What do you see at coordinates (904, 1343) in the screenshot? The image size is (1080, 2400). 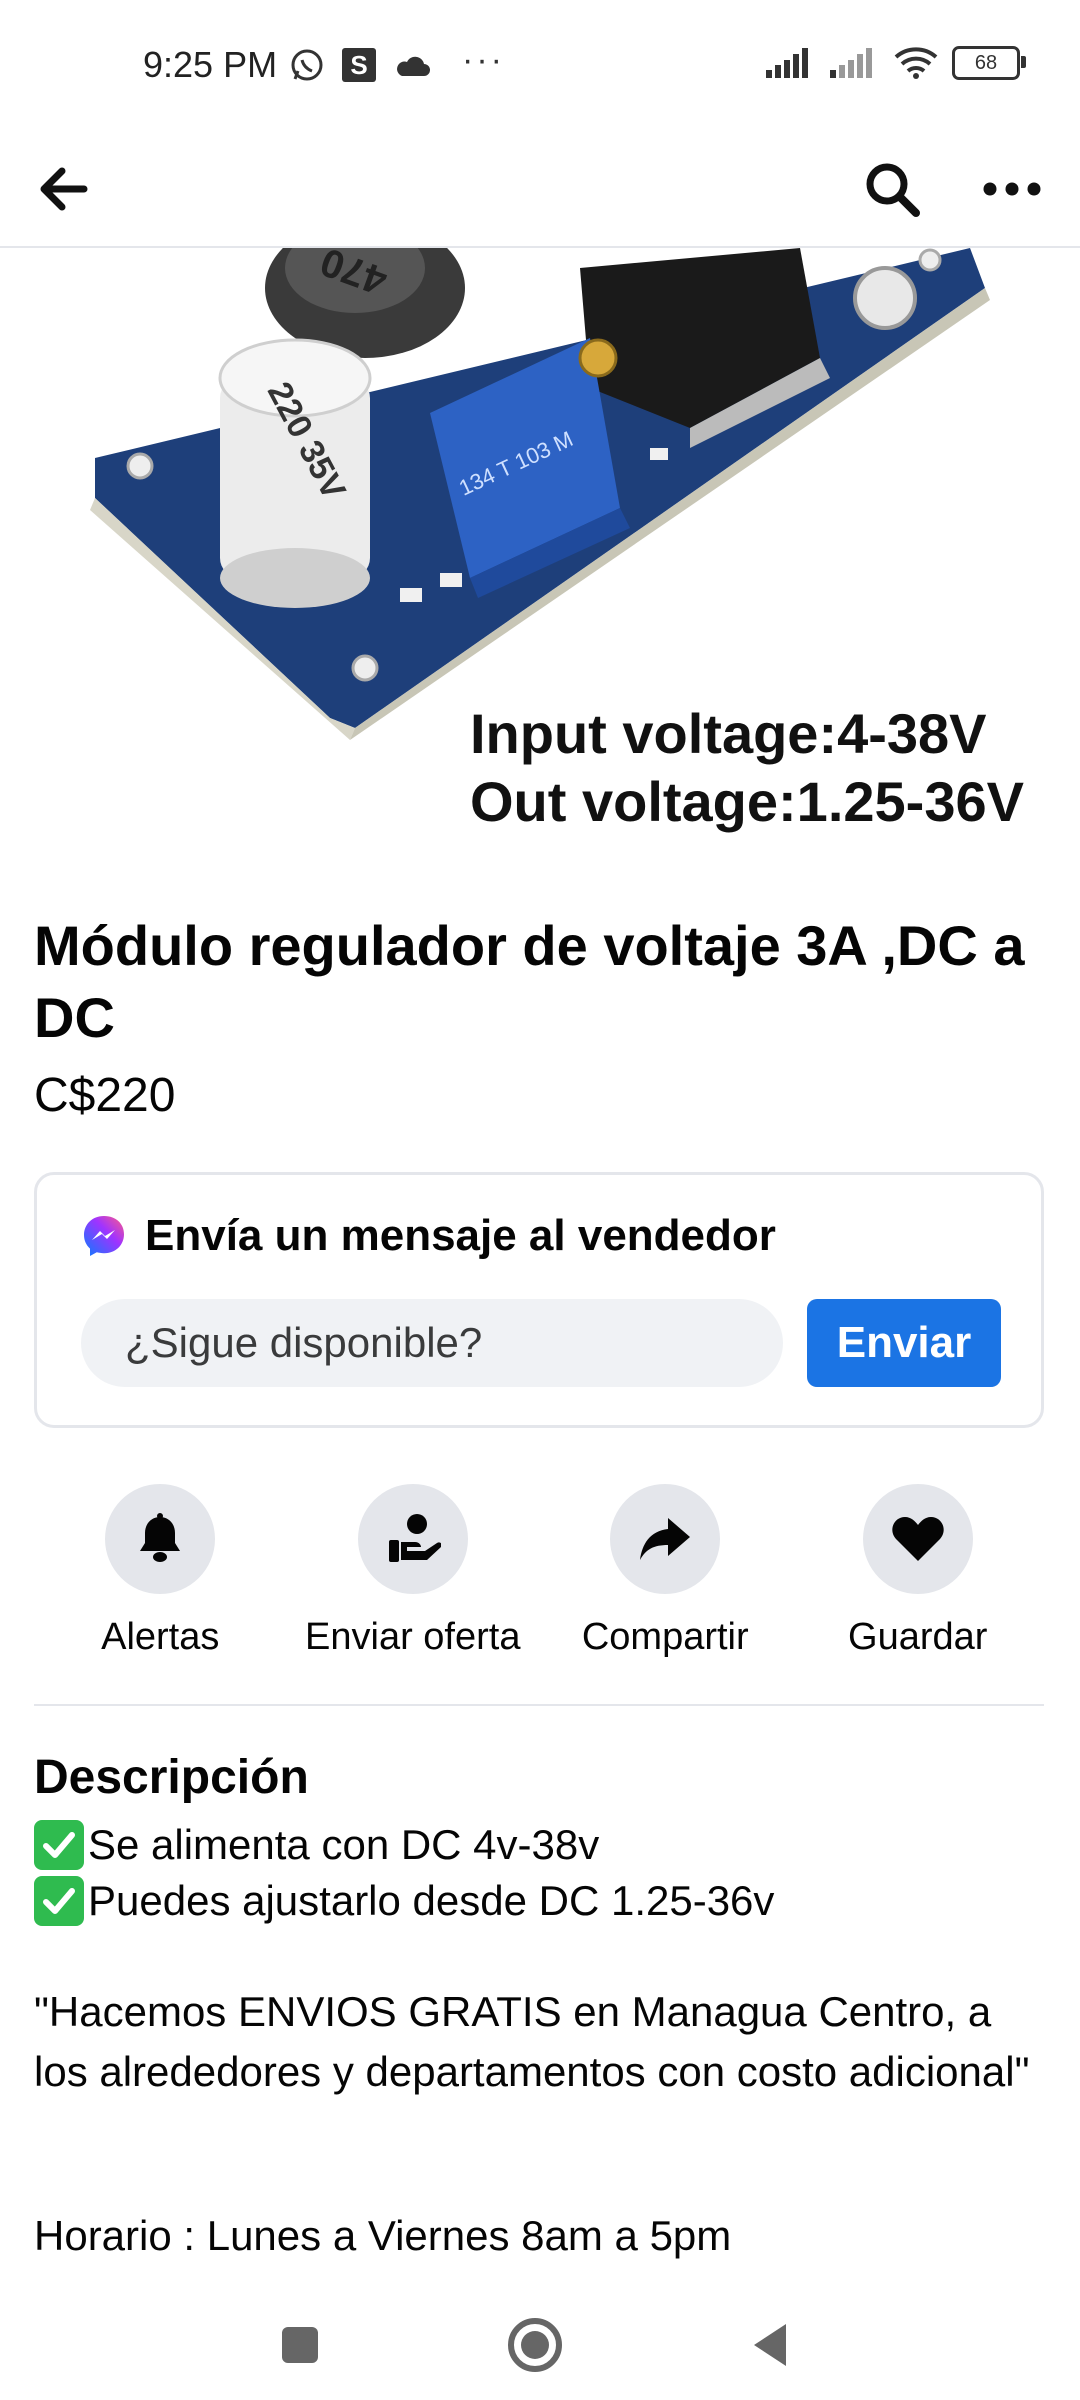 I see `send-button: Enviar` at bounding box center [904, 1343].